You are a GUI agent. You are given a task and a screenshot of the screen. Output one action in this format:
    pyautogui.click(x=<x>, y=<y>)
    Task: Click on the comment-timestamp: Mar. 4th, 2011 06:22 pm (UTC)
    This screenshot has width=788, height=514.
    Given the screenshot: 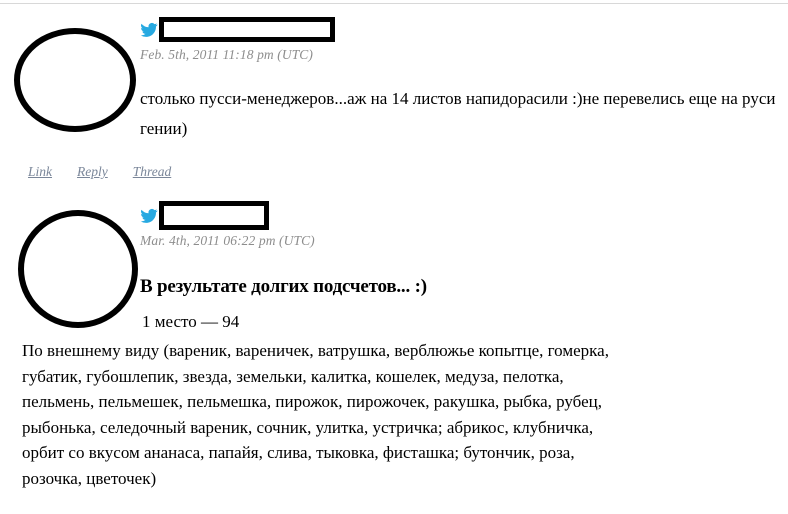 What is the action you would take?
    pyautogui.click(x=227, y=240)
    